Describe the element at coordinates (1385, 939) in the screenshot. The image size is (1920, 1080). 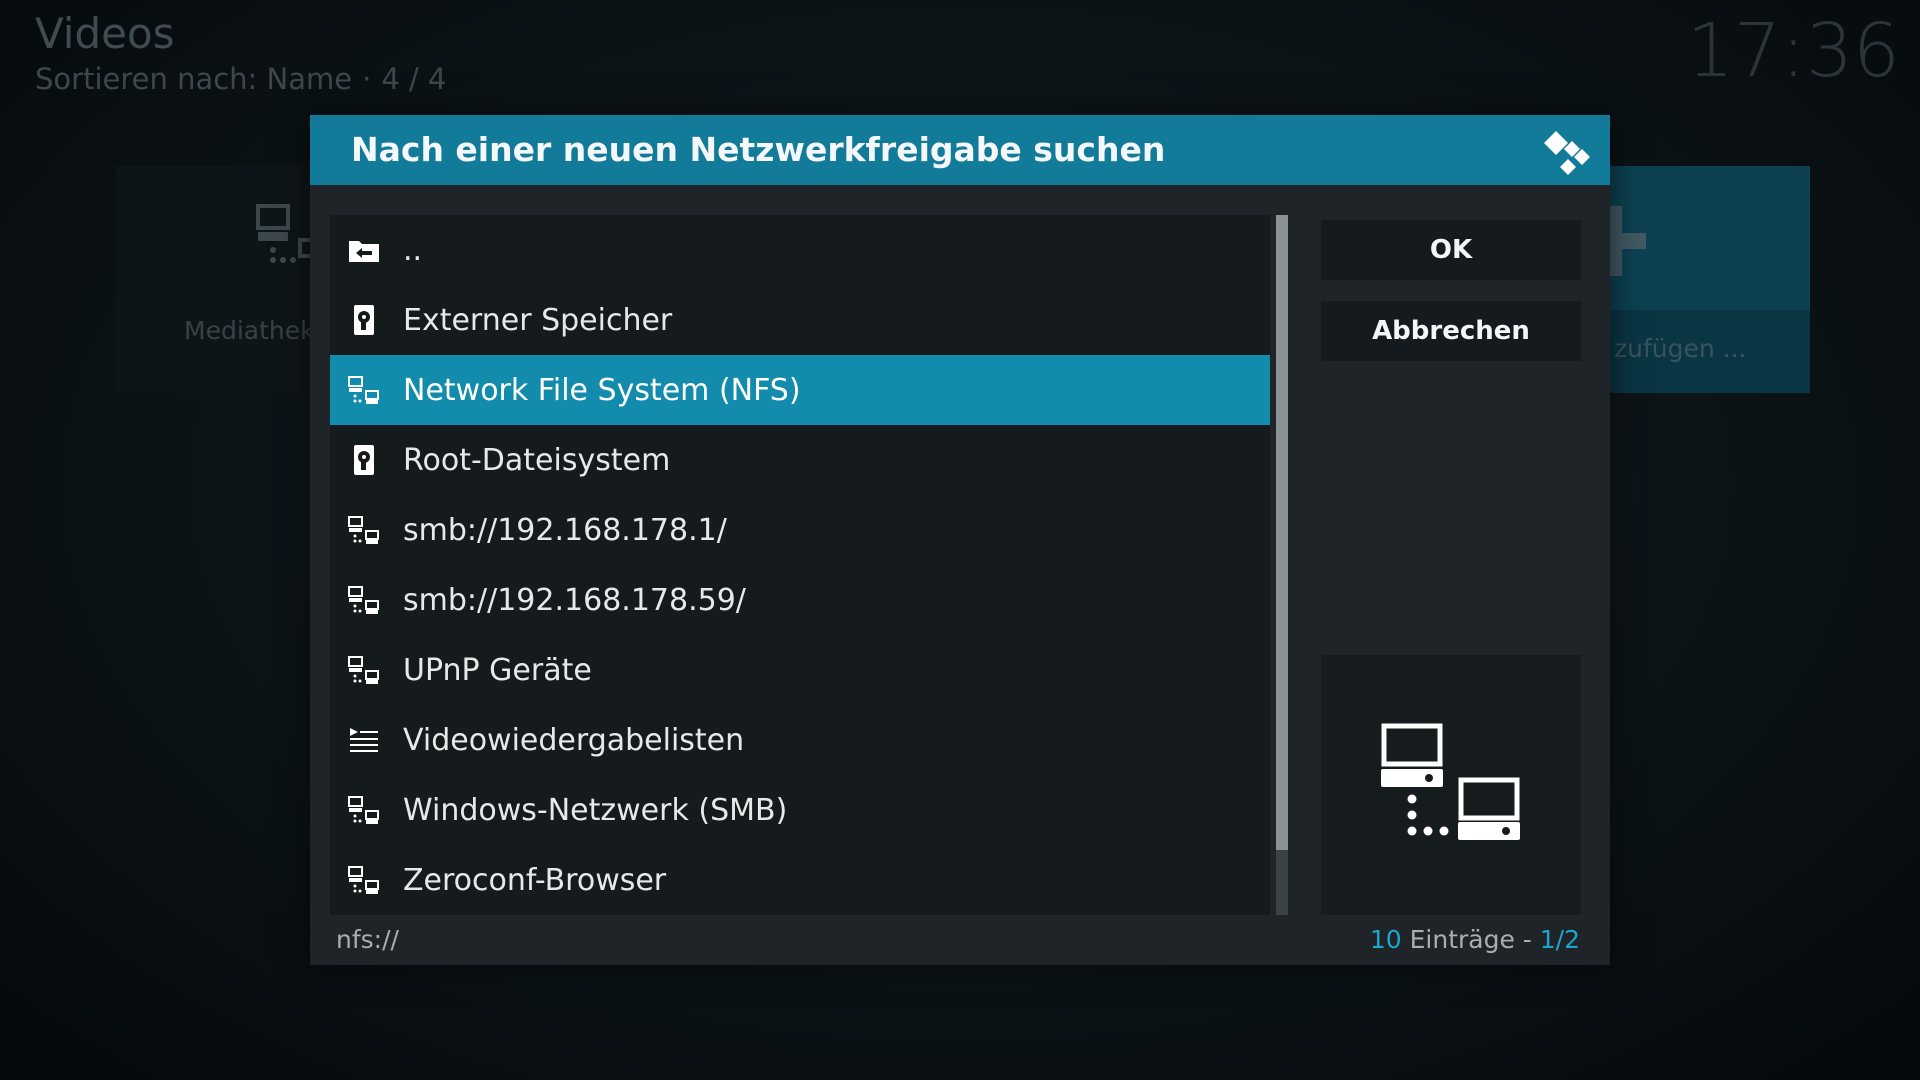
I see `count-number: 10` at that location.